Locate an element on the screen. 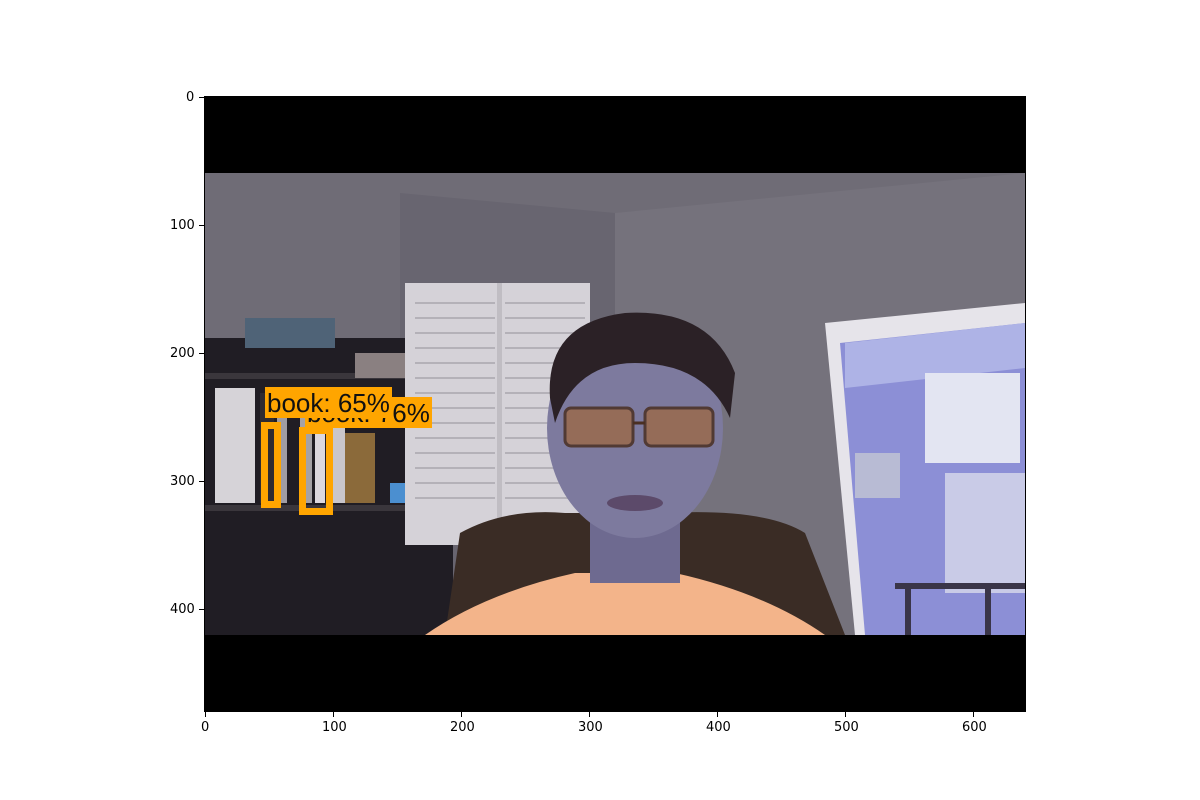 Image resolution: width=1200 pixels, height=800 pixels. detection-label: book: 65% is located at coordinates (328, 402).